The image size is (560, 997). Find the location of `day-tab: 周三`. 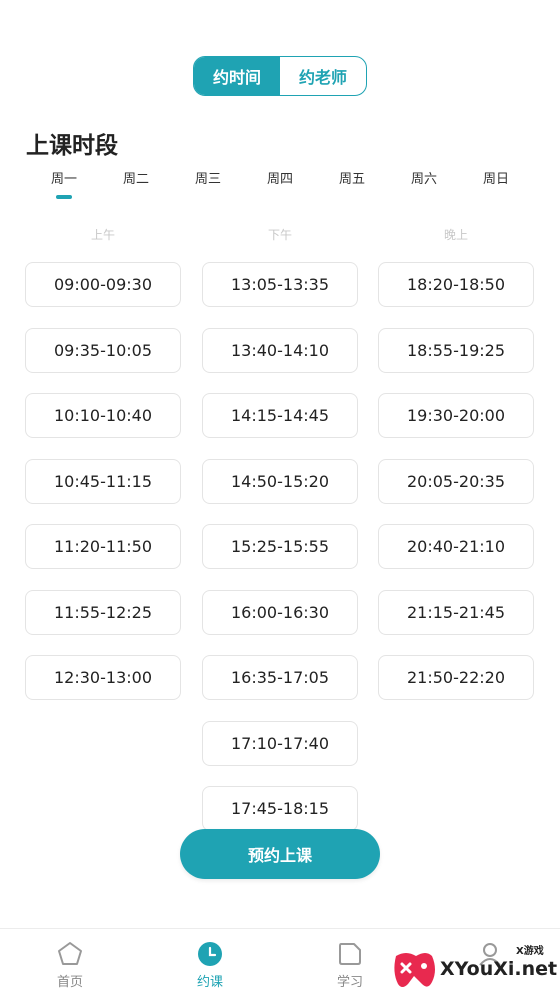

day-tab: 周三 is located at coordinates (208, 186).